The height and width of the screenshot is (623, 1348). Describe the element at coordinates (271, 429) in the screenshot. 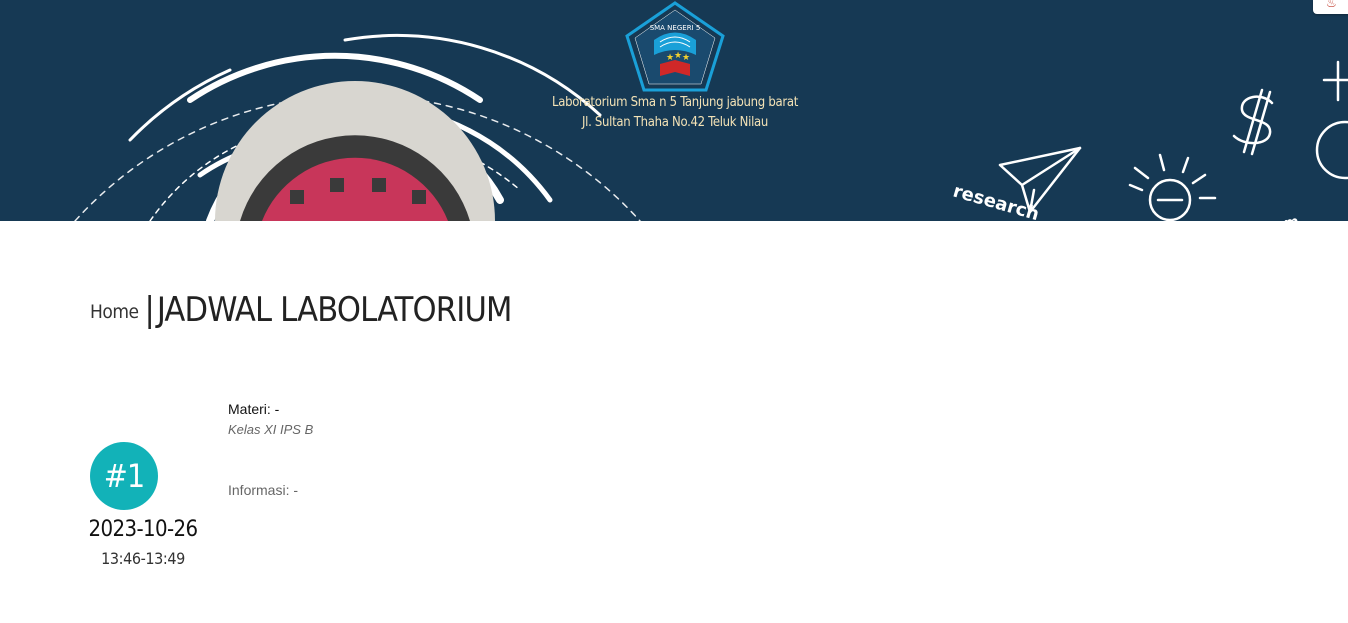

I see `schedule-kelas: Kelas XI IPS B` at that location.